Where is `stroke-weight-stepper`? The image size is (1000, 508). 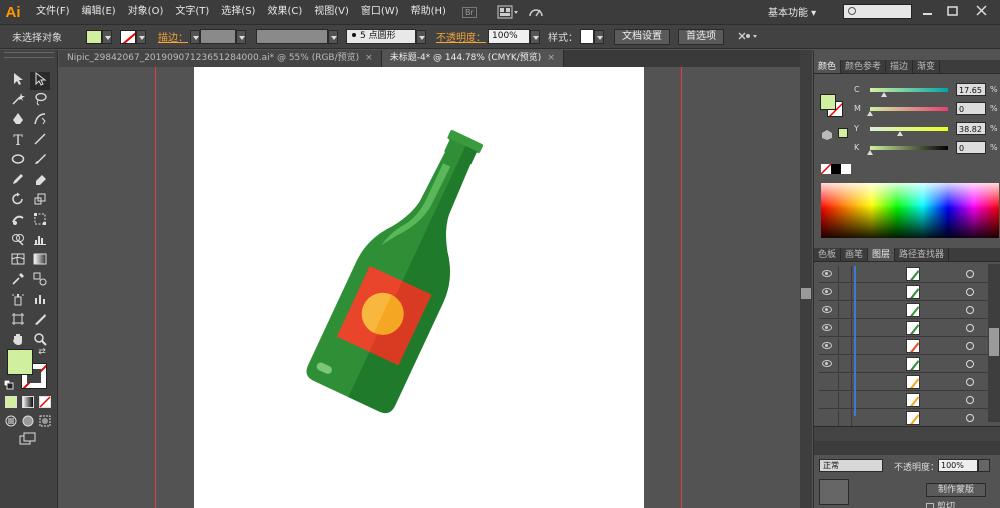
stroke-weight-stepper is located at coordinates (195, 36).